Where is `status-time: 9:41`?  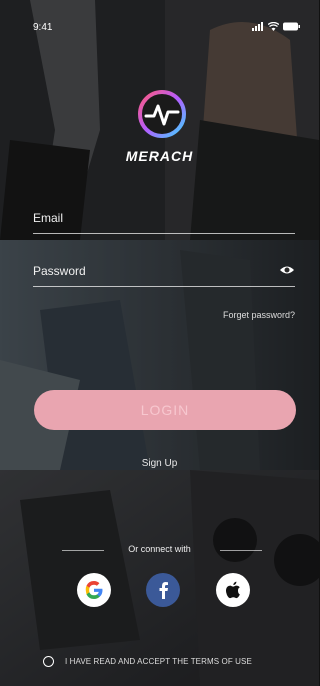
status-time: 9:41 is located at coordinates (43, 27).